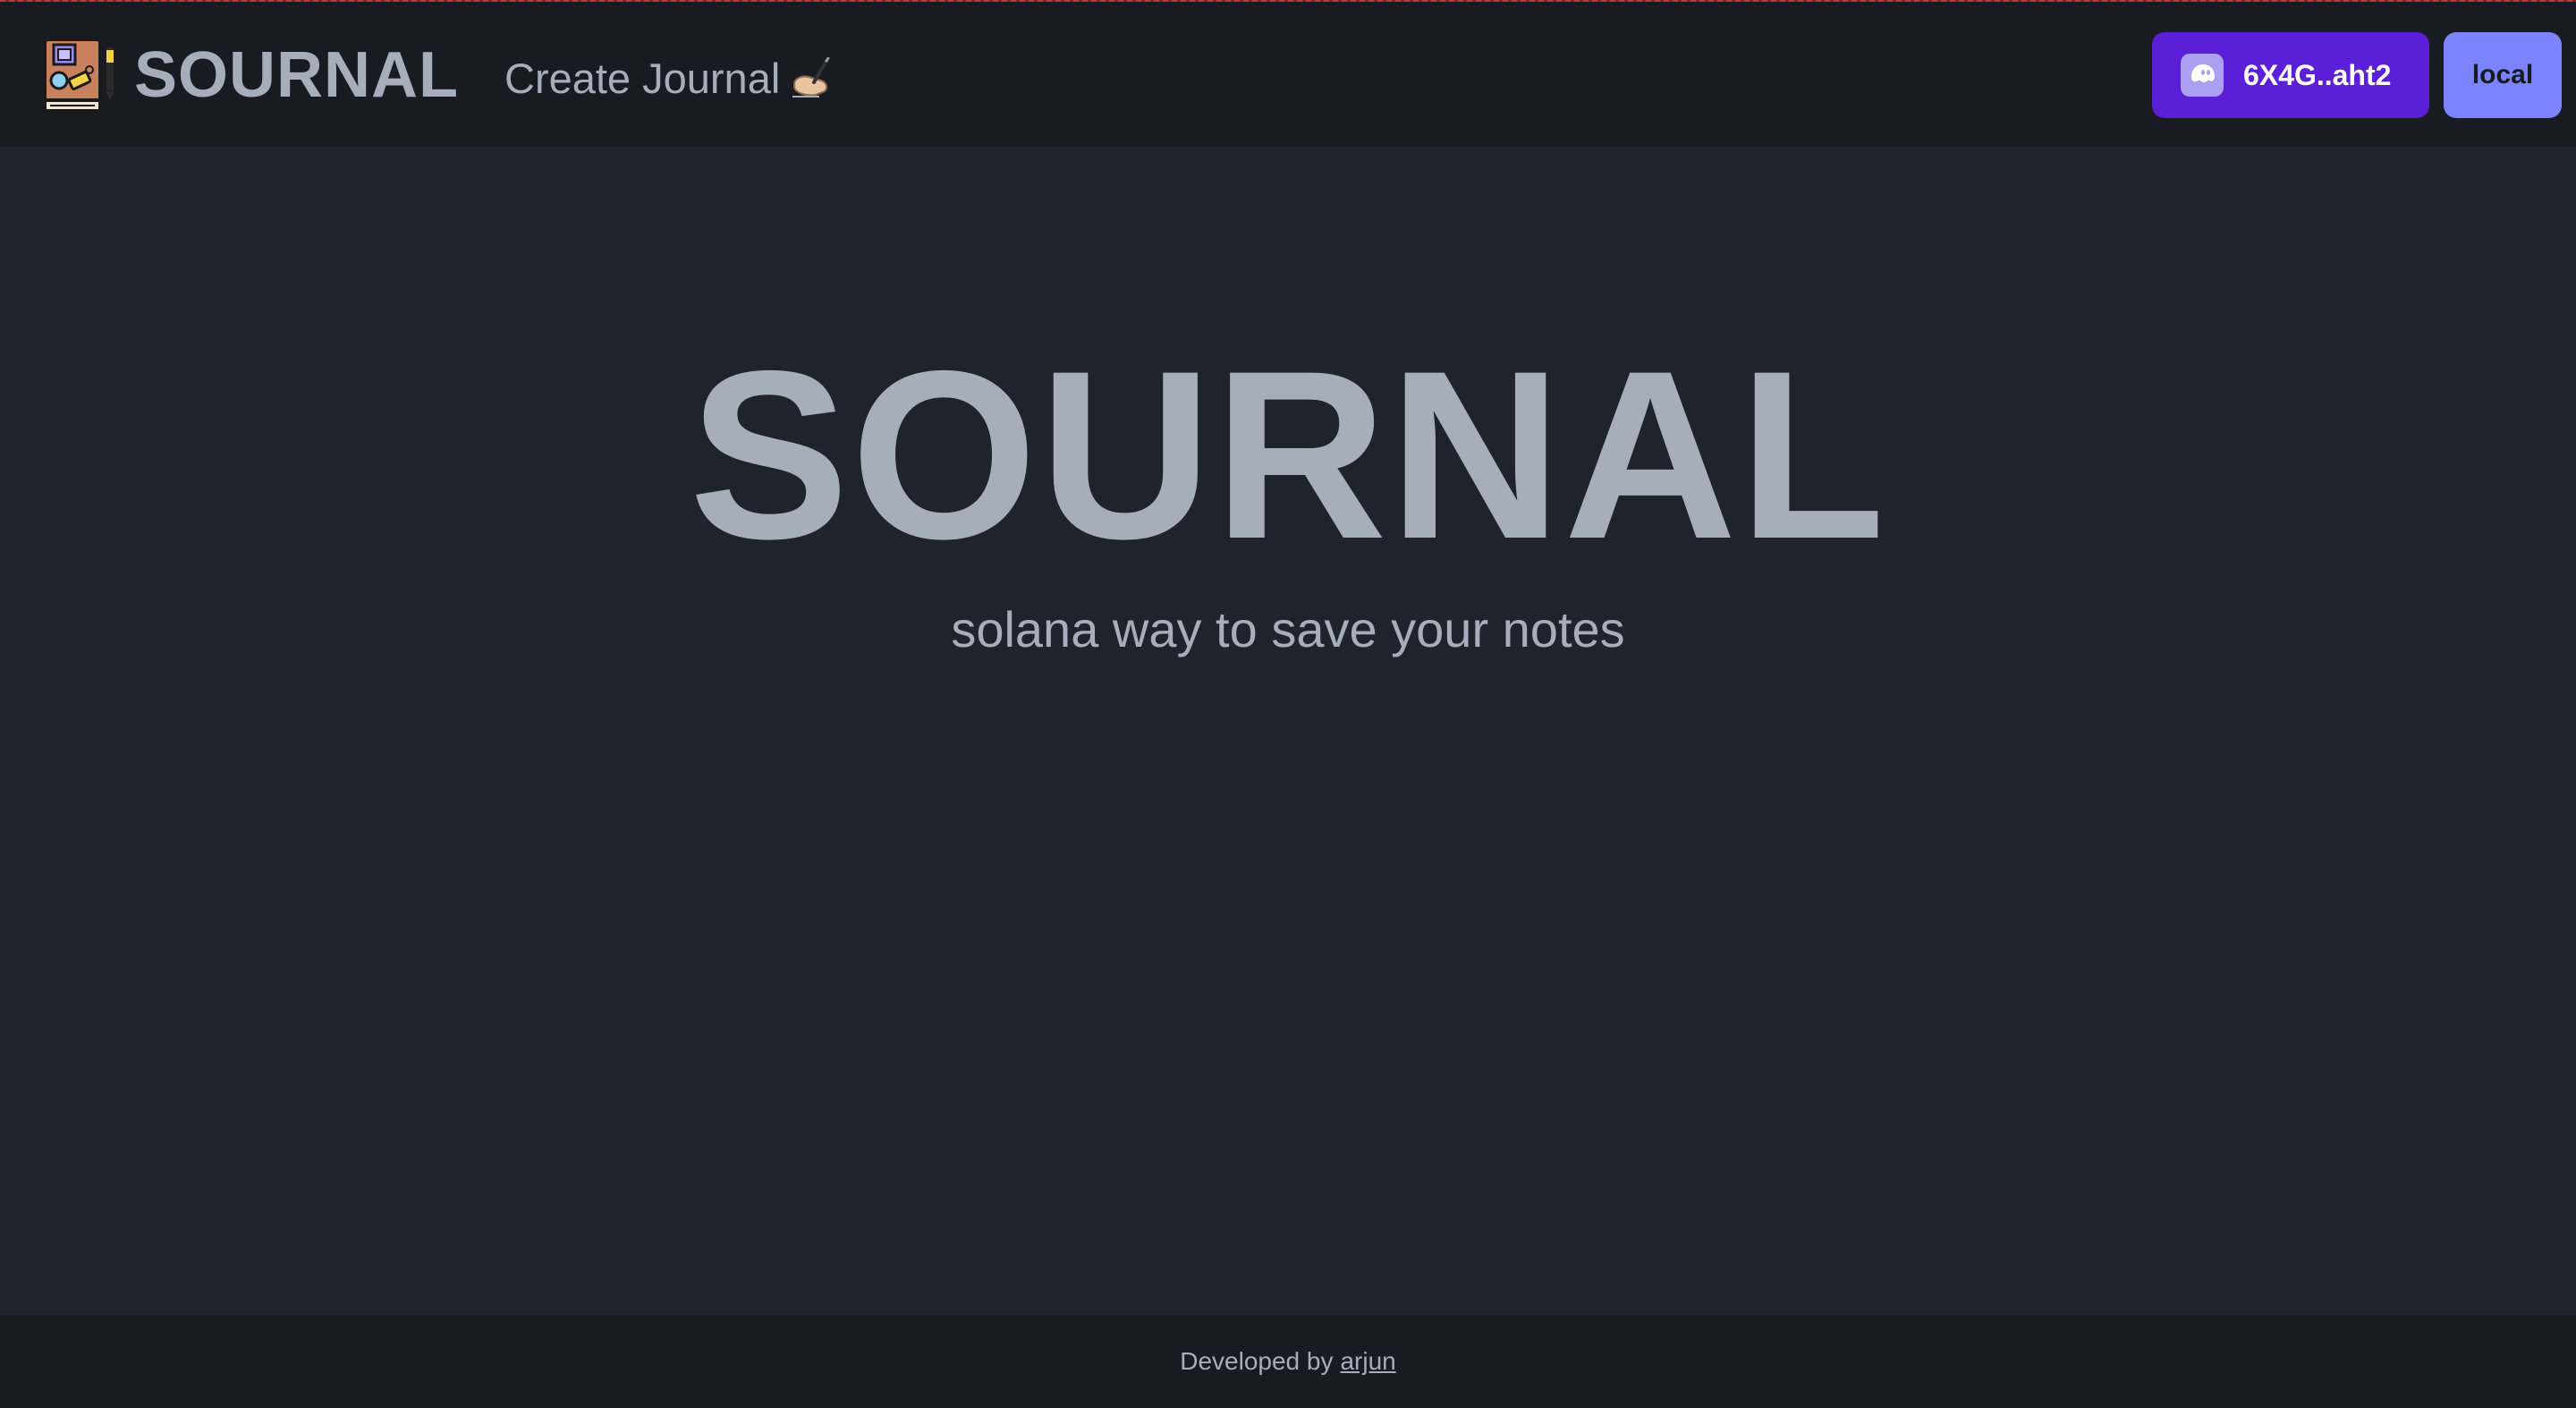 The image size is (2576, 1408). Describe the element at coordinates (642, 78) in the screenshot. I see `nav-link-label: Create Journal` at that location.